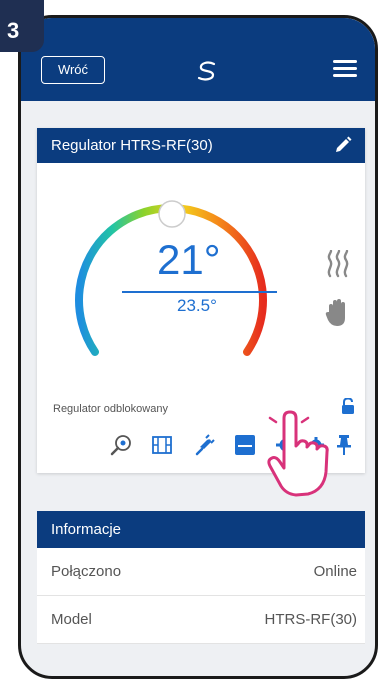 This screenshot has width=383, height=679. What do you see at coordinates (189, 259) in the screenshot?
I see `current-temperature: 21°` at bounding box center [189, 259].